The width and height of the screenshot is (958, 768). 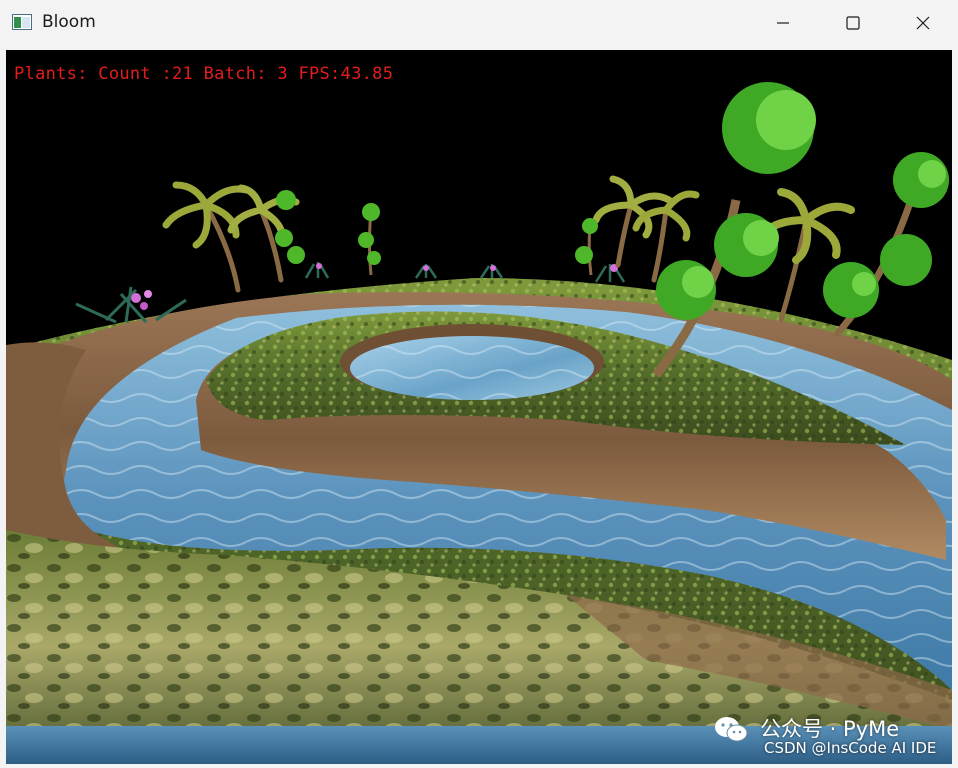 I want to click on maximize-icon, so click(x=853, y=23).